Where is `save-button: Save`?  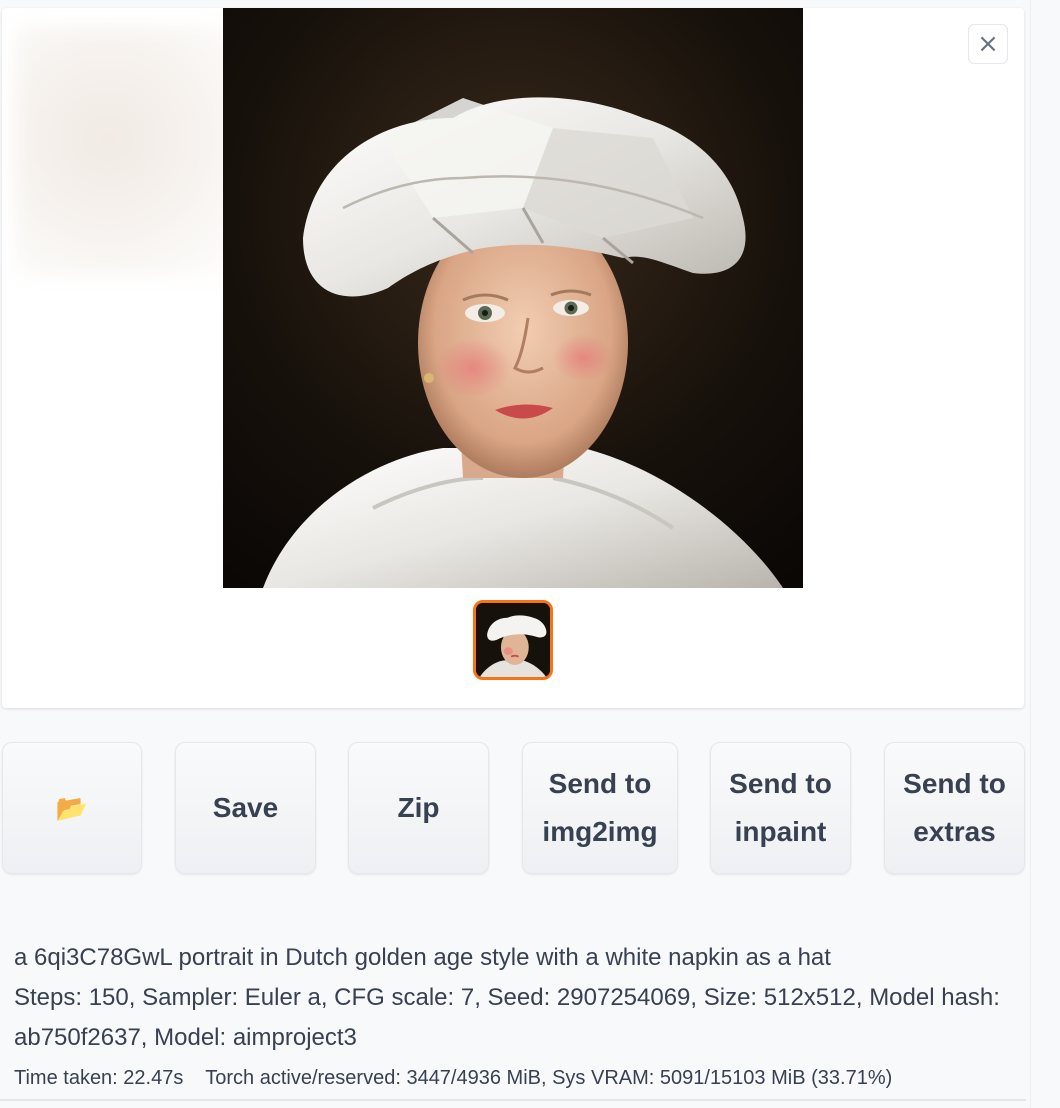 save-button: Save is located at coordinates (245, 808).